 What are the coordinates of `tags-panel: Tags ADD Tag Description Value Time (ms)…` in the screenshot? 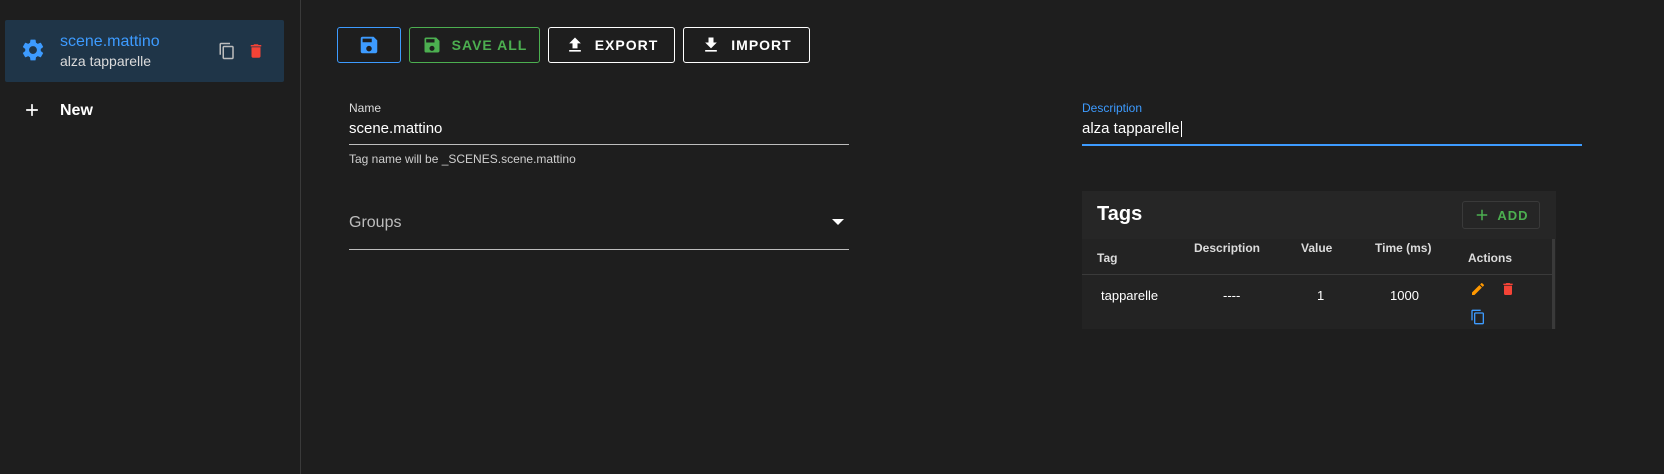 It's located at (1319, 260).